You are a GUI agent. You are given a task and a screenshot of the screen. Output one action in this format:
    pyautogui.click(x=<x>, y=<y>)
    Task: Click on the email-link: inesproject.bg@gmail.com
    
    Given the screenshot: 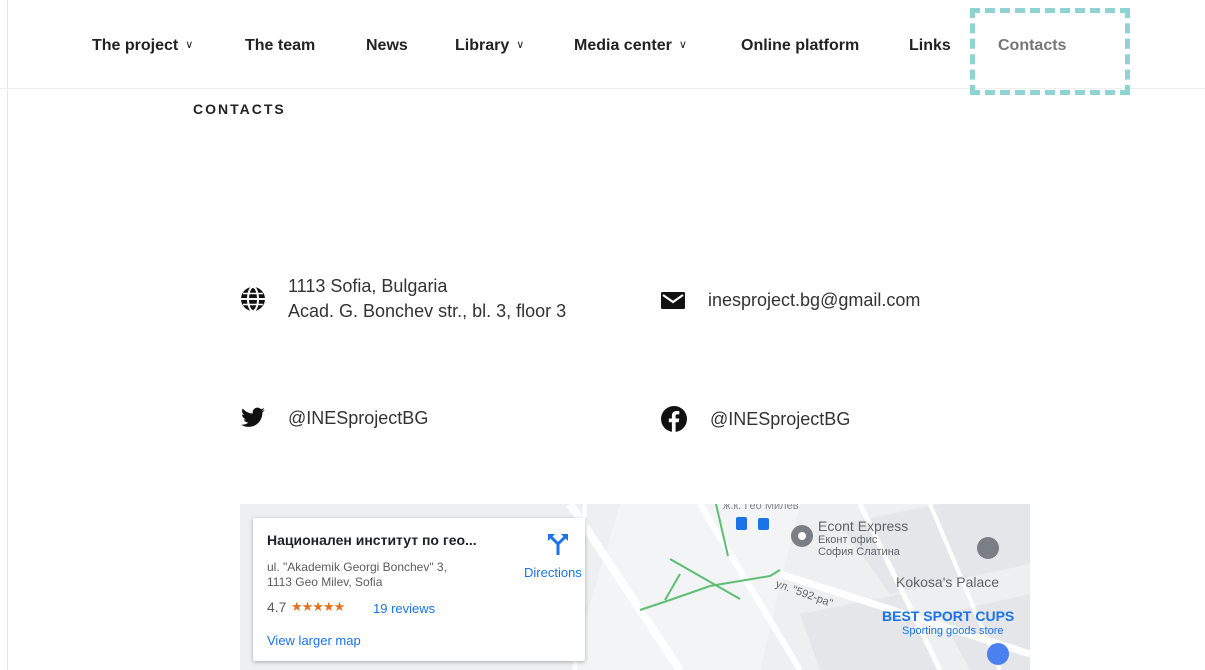 What is the action you would take?
    pyautogui.click(x=814, y=300)
    